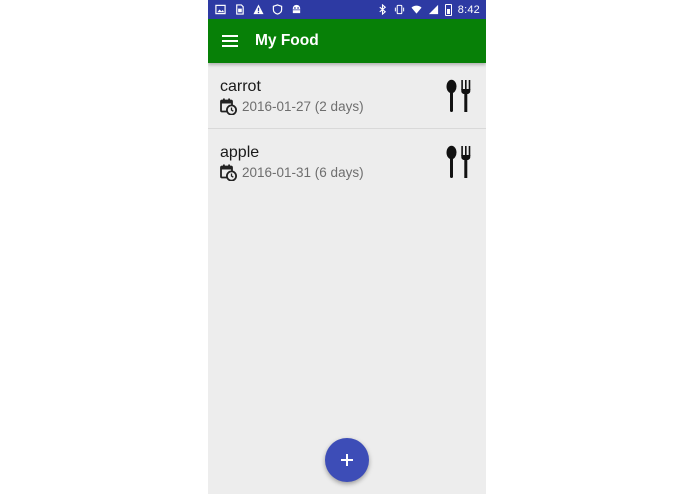 This screenshot has height=494, width=695. I want to click on food-date-row: 2016-01-31 (6 days), so click(347, 172).